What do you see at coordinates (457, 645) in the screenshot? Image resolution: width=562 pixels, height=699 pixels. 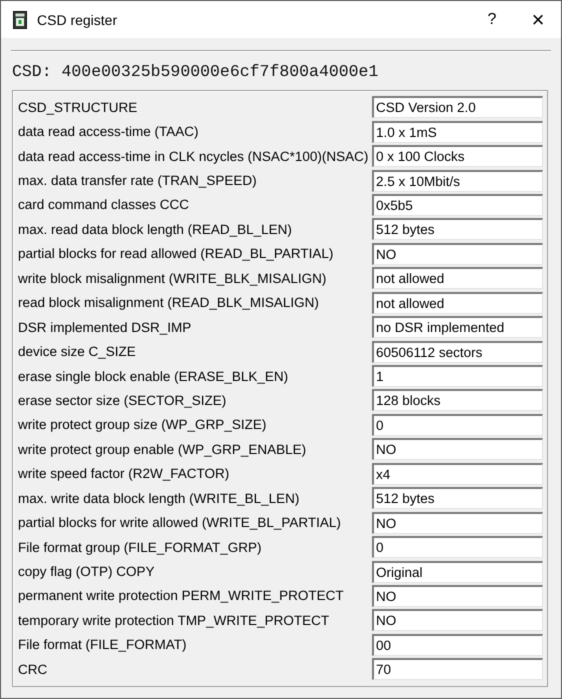 I see `value-field: 00` at bounding box center [457, 645].